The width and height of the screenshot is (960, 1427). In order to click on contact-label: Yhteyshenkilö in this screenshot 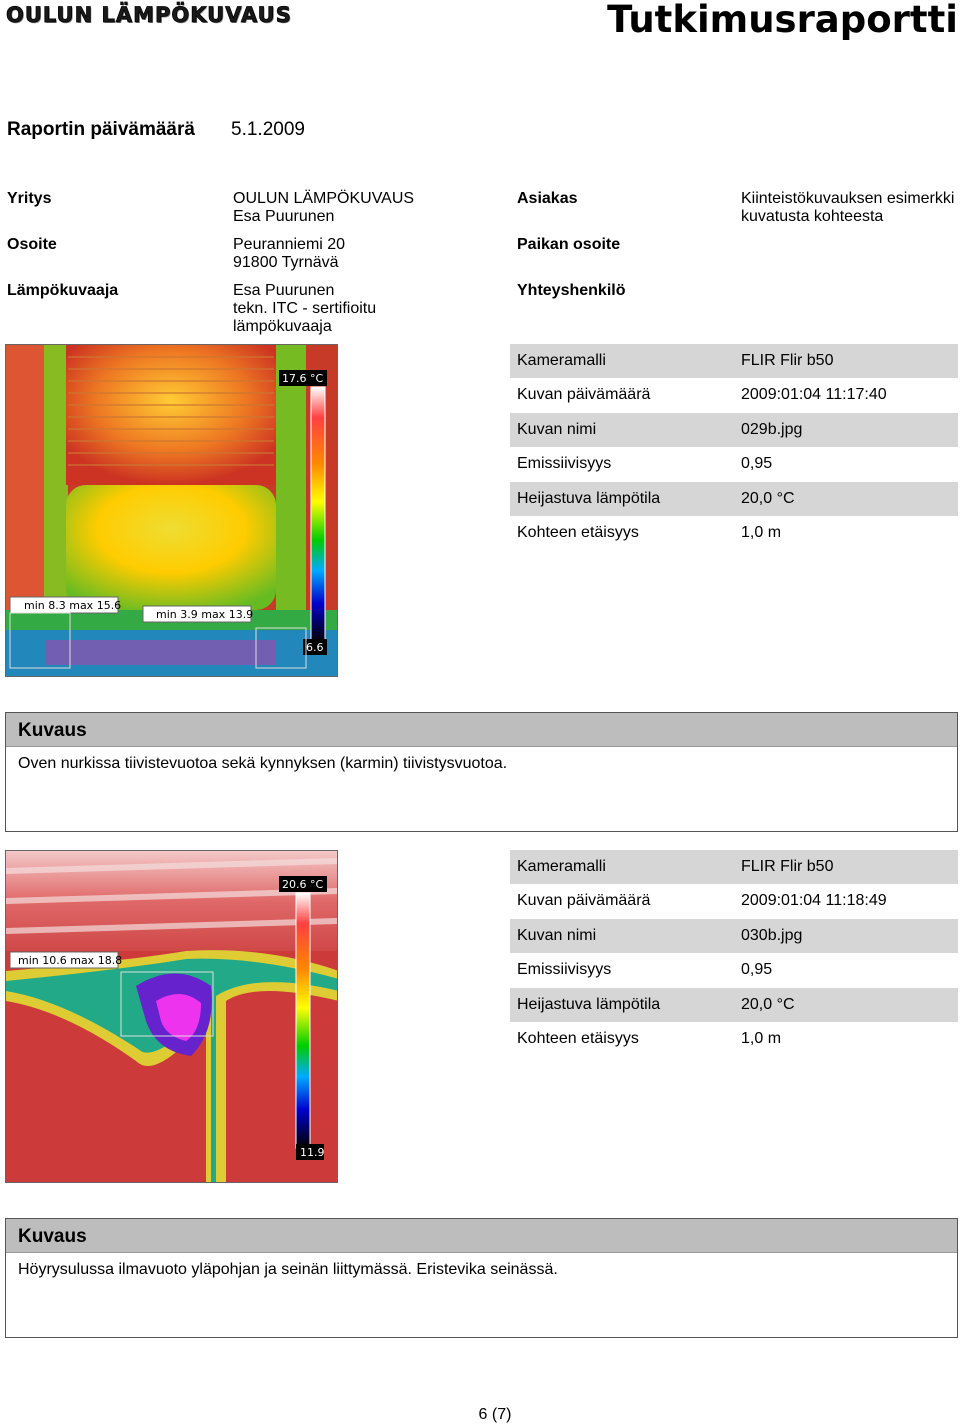, I will do `click(571, 290)`.